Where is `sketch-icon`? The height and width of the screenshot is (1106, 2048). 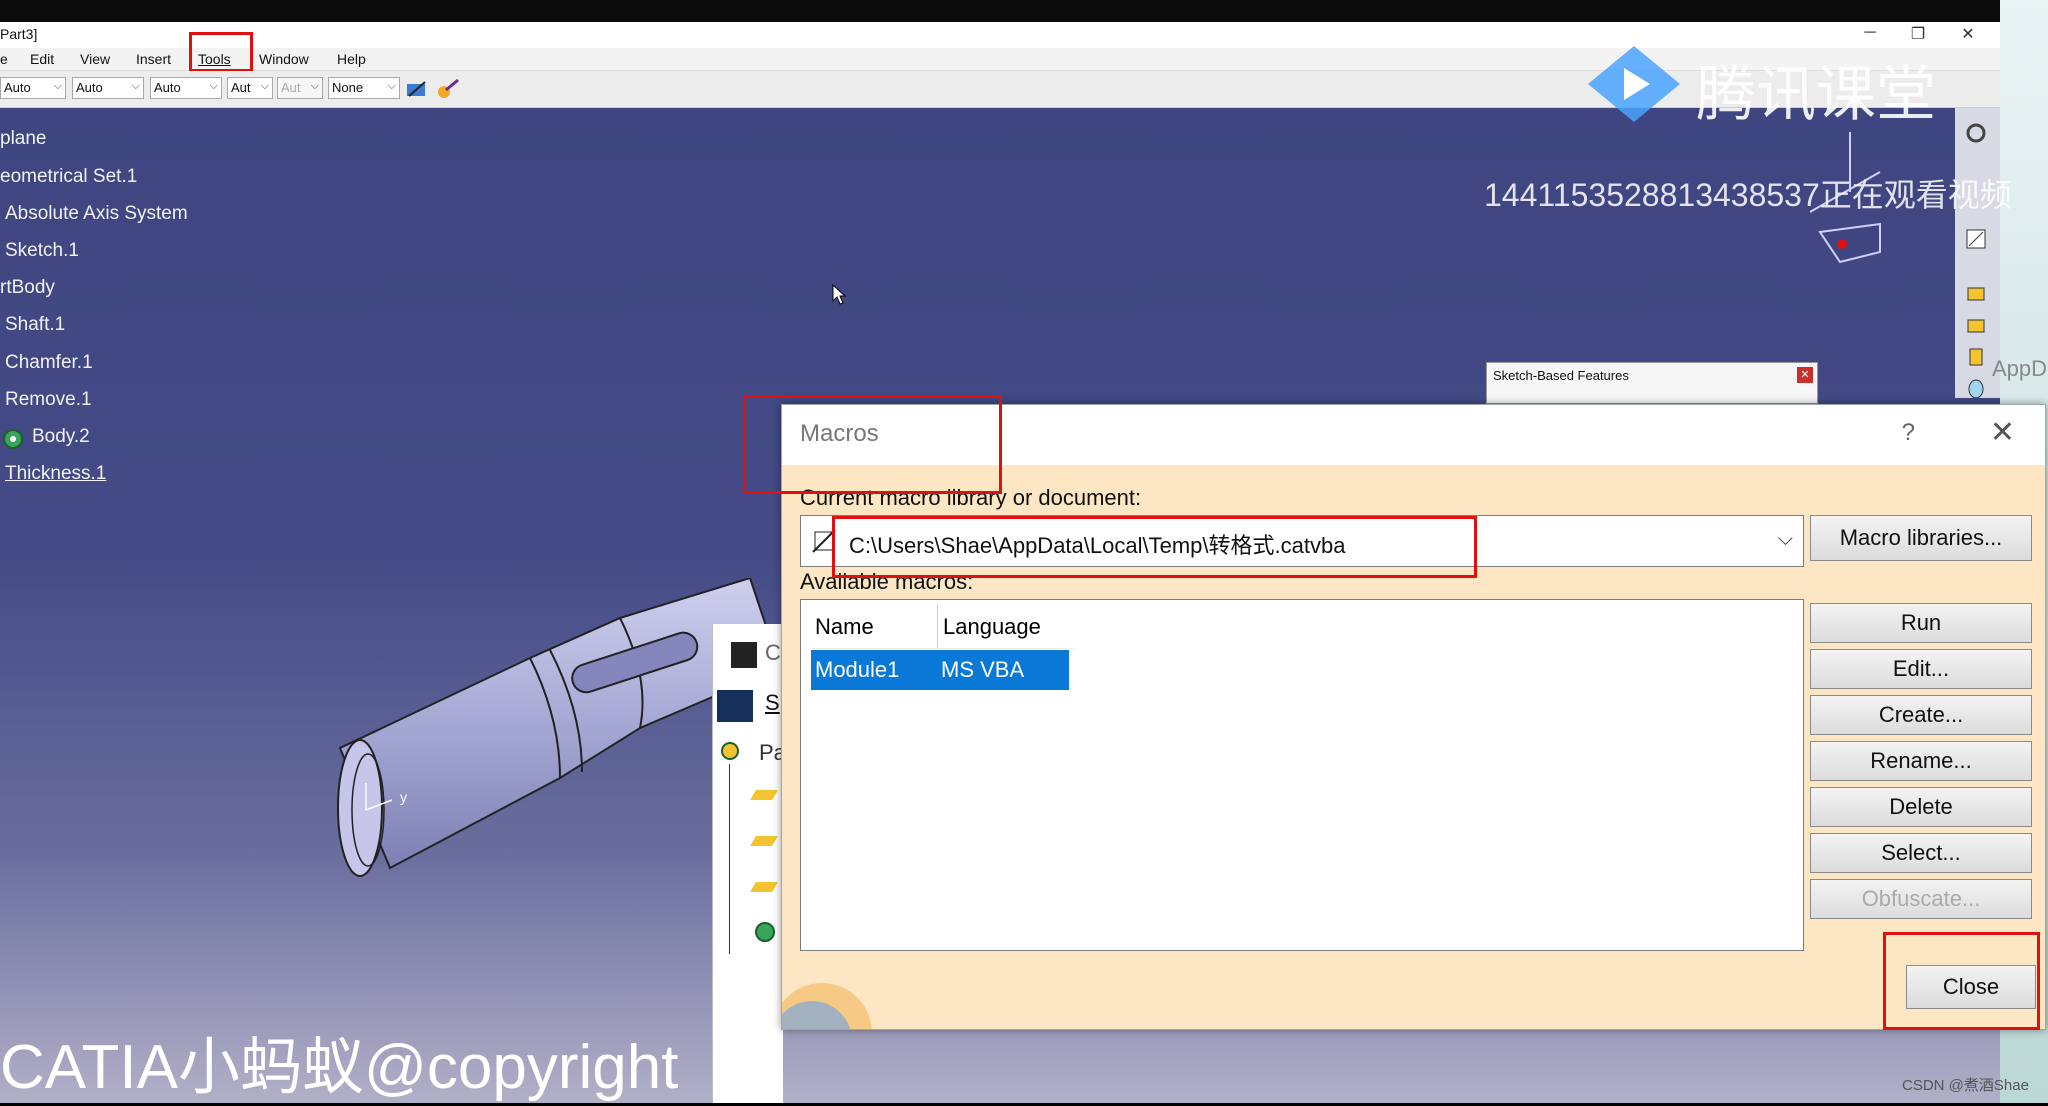
sketch-icon is located at coordinates (1976, 241).